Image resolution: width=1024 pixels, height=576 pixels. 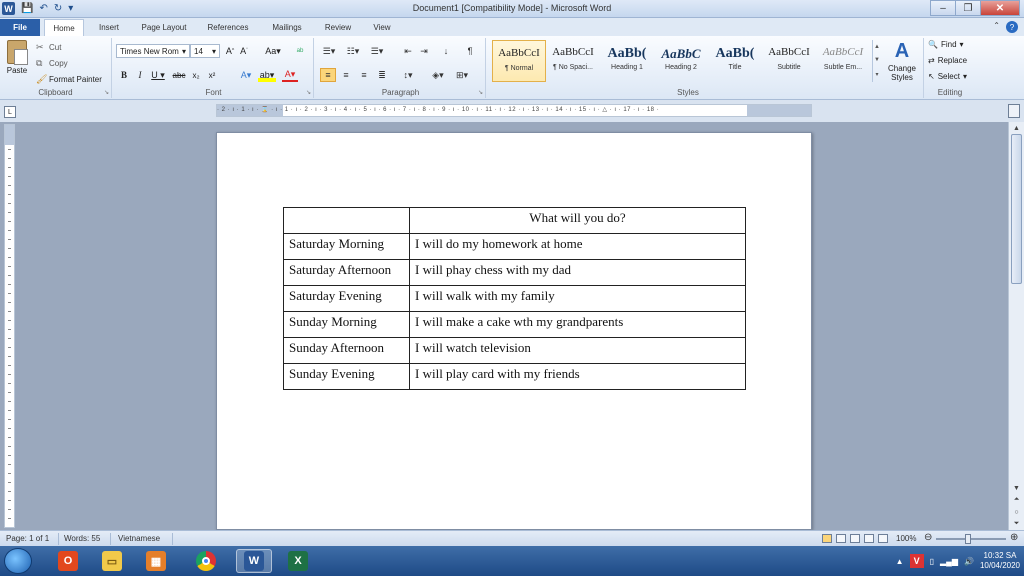 What do you see at coordinates (1016, 326) in the screenshot?
I see `vertical-scrollbar: ▲ ▼ ⏶ ○ ⏷` at bounding box center [1016, 326].